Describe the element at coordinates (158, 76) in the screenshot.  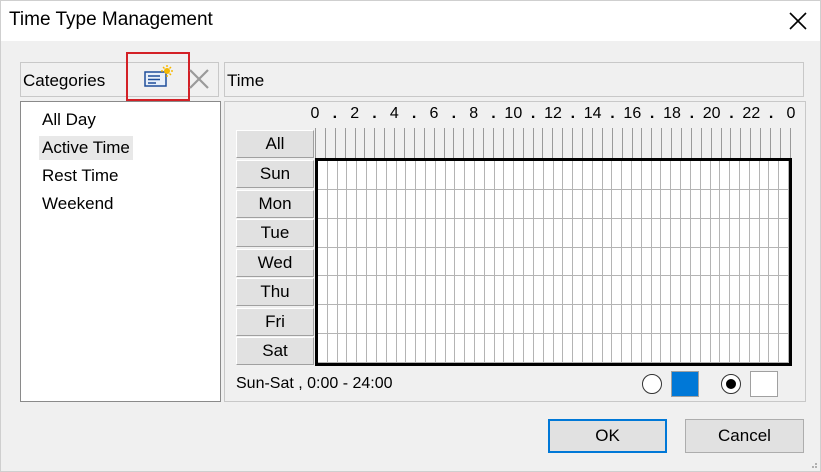
I see `add-category-button` at that location.